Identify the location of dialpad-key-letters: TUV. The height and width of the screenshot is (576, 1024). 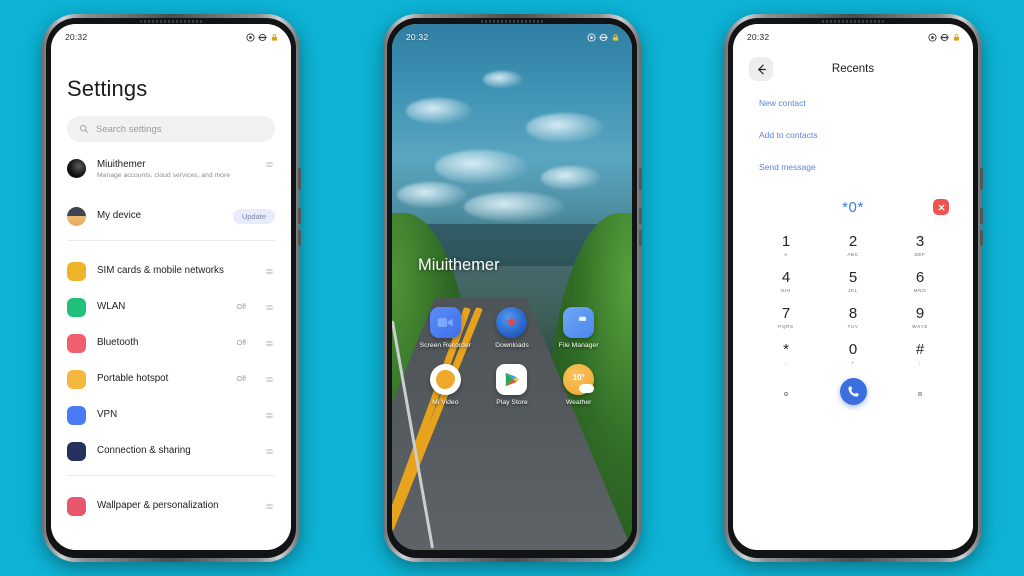
(853, 326).